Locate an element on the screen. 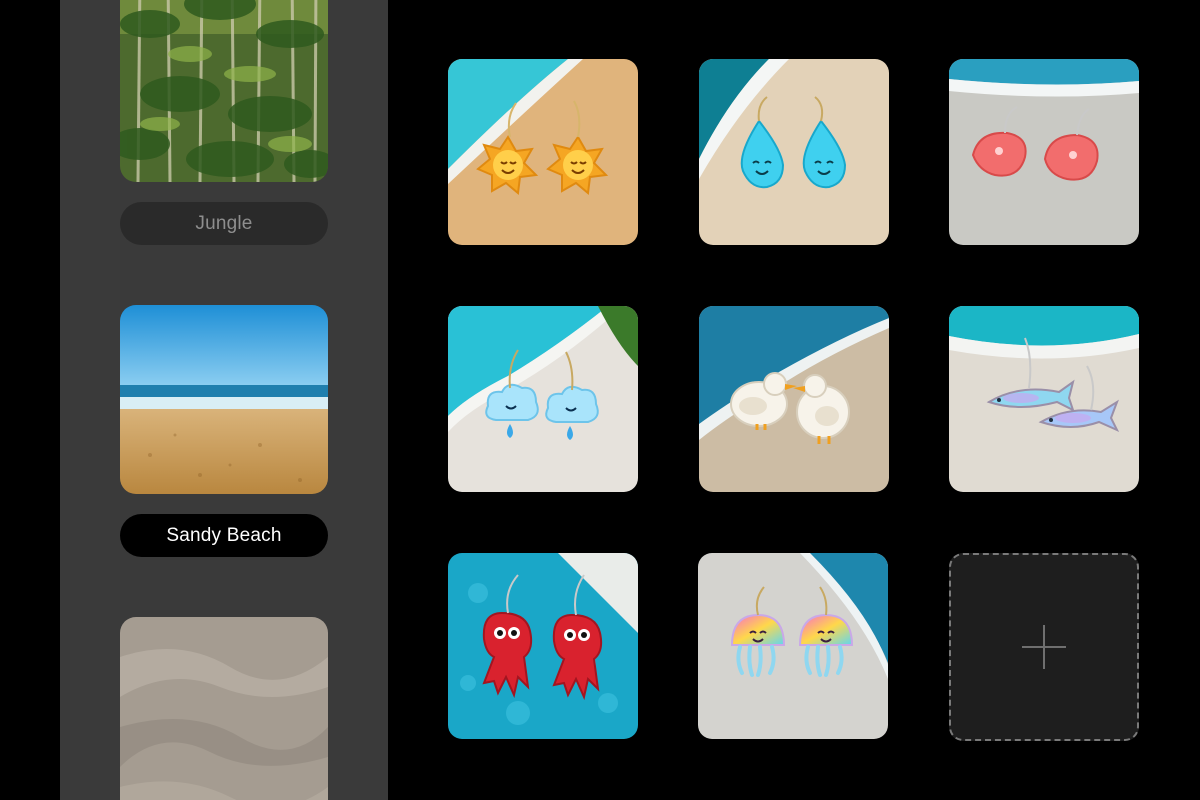  design-tile-shrimp-earrings is located at coordinates (1044, 152).